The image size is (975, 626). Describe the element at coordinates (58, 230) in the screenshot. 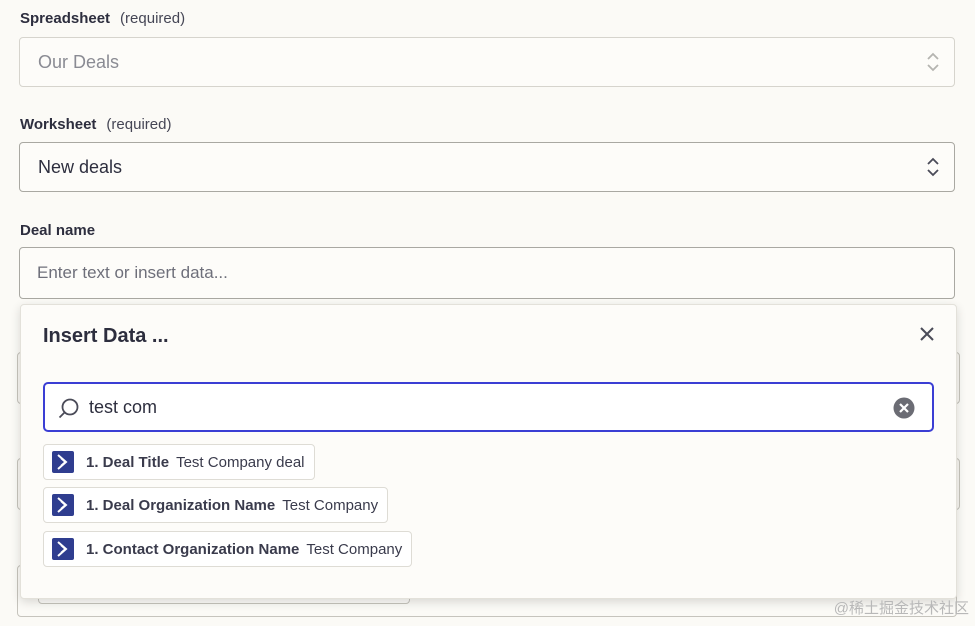

I see `deal-name-label: Deal name` at that location.